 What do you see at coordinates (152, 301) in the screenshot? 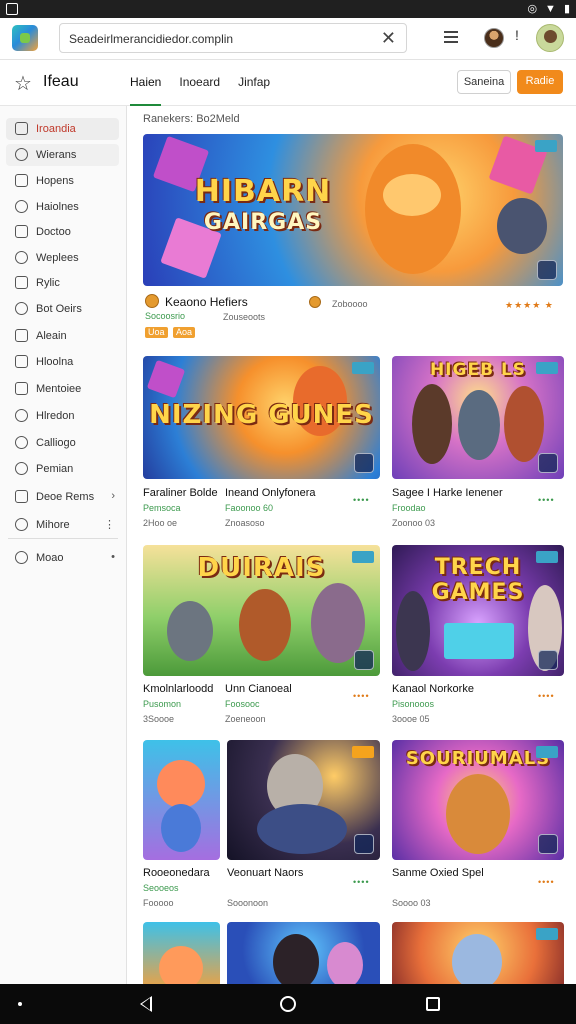
I see `publisher-logo-icon` at bounding box center [152, 301].